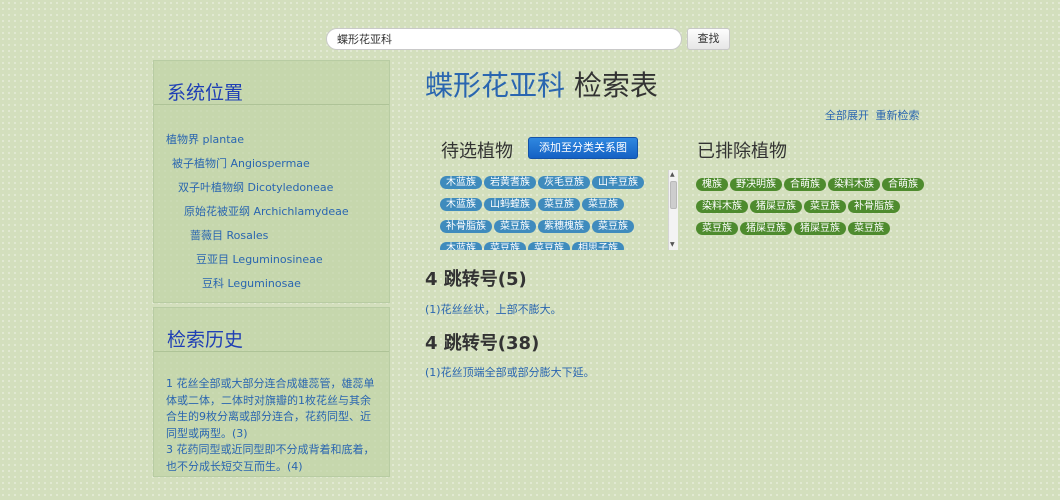 This screenshot has height=500, width=1060. I want to click on candidates-heading: 待选植物, so click(477, 151).